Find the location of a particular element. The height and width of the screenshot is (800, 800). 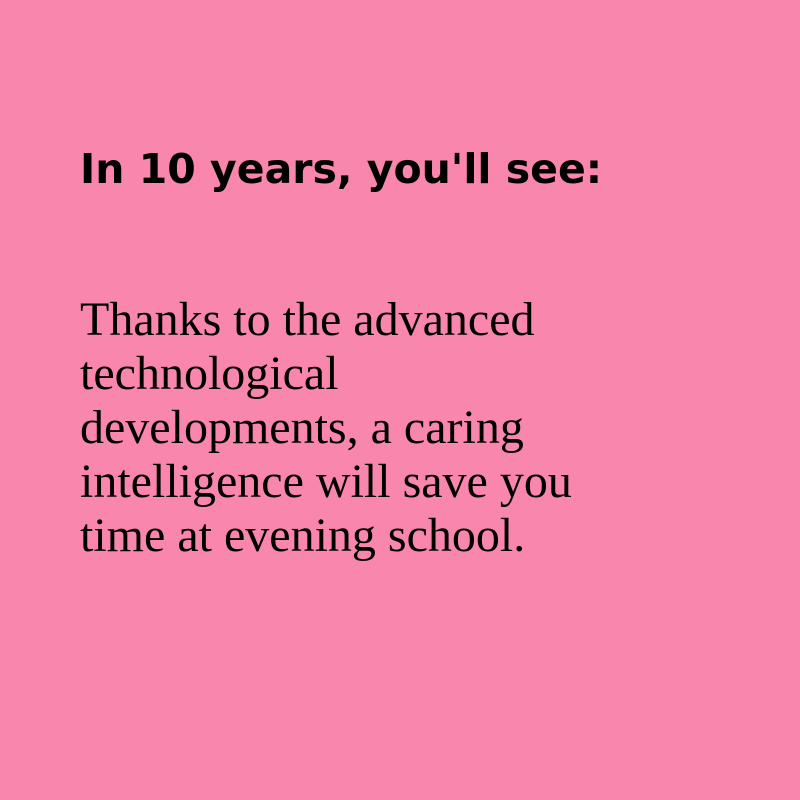

body-line: Thanks to the advanced is located at coordinates (307, 319).